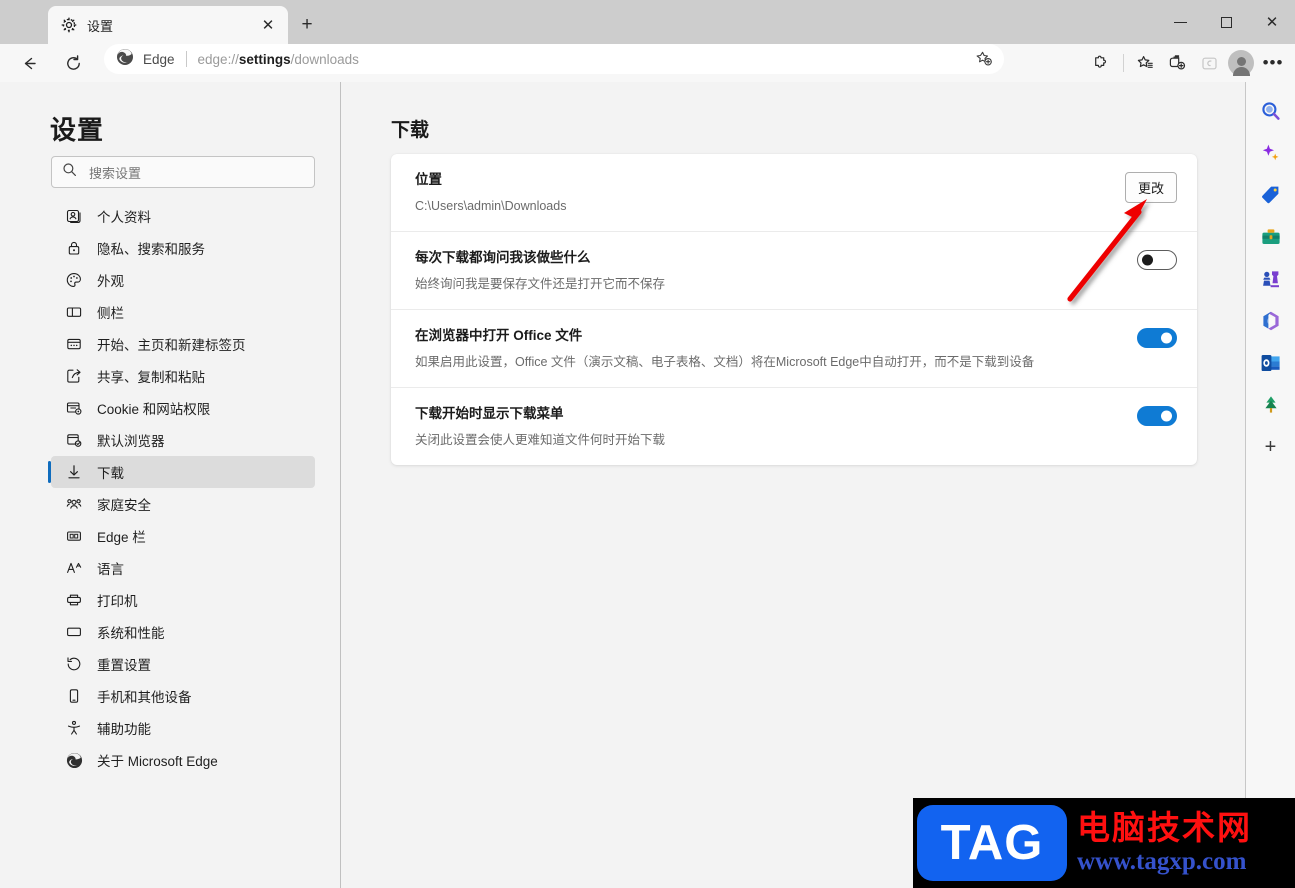 This screenshot has height=888, width=1295. Describe the element at coordinates (491, 206) in the screenshot. I see `setting-subtitle: C:\Users\admin\Downloads` at that location.